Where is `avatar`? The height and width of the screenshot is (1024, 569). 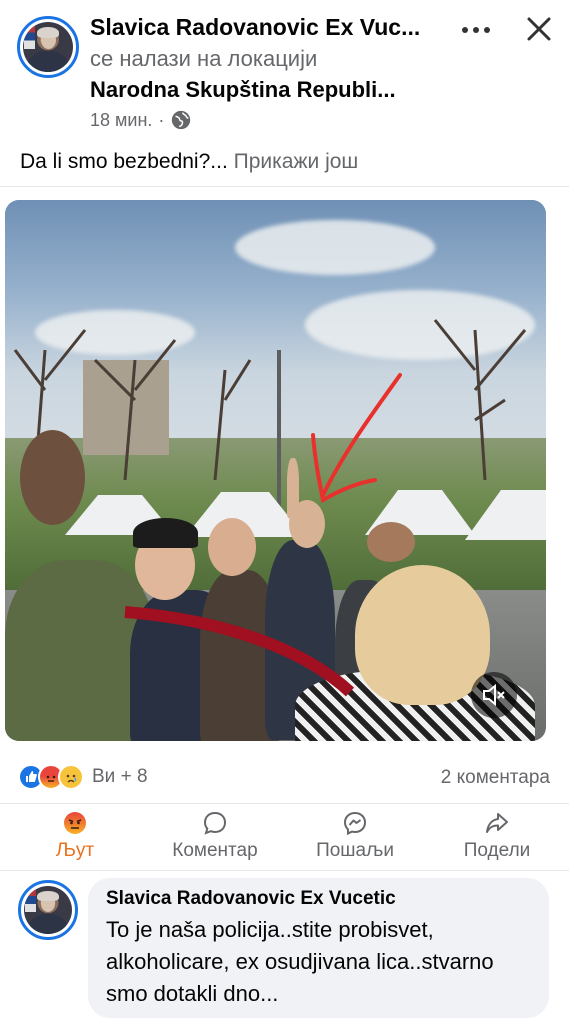 avatar is located at coordinates (48, 910).